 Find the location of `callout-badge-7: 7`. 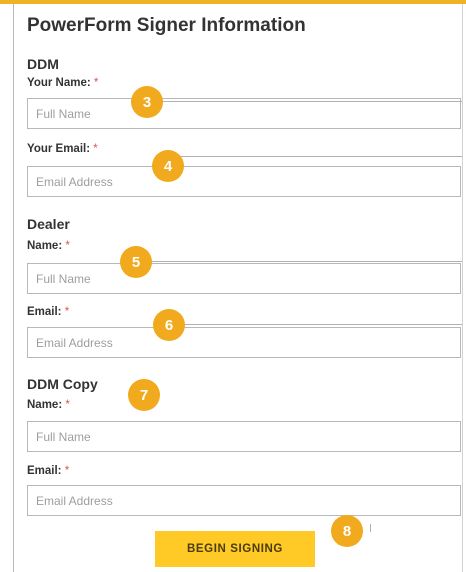

callout-badge-7: 7 is located at coordinates (144, 395).